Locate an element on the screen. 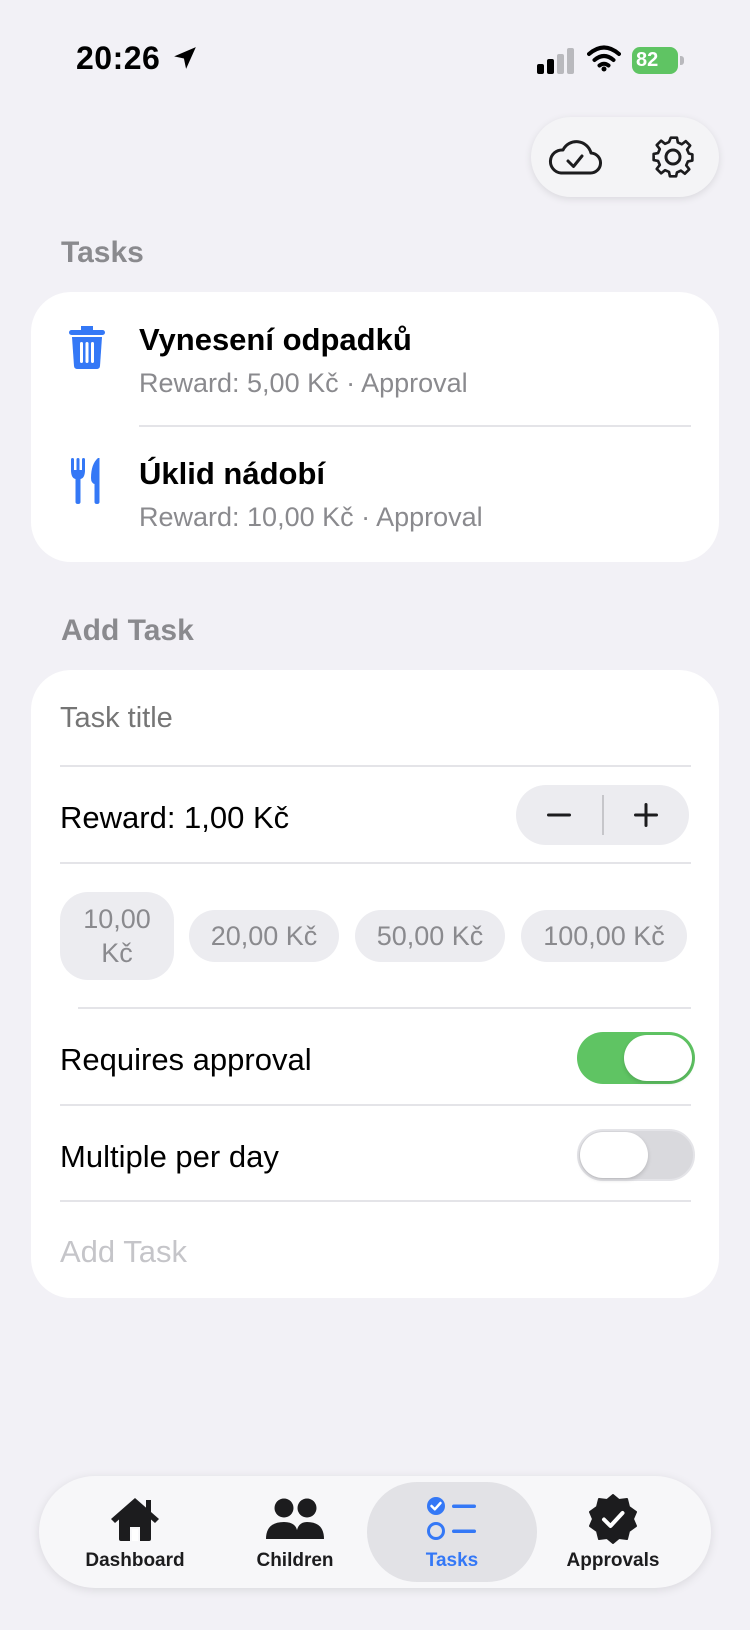 This screenshot has width=750, height=1630. task-subtitle: Reward: 5,00 Kč · Approval is located at coordinates (303, 383).